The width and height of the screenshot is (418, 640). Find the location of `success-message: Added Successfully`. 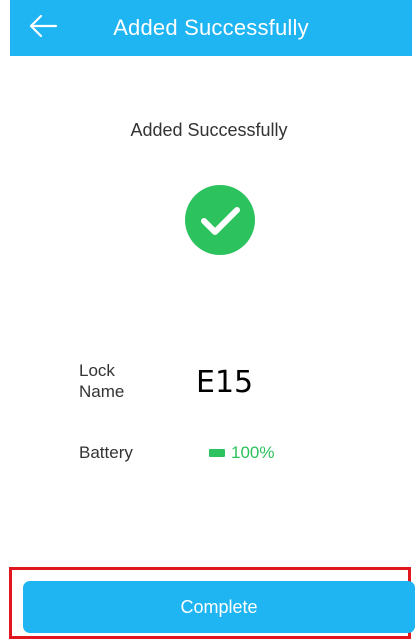

success-message: Added Successfully is located at coordinates (209, 130).